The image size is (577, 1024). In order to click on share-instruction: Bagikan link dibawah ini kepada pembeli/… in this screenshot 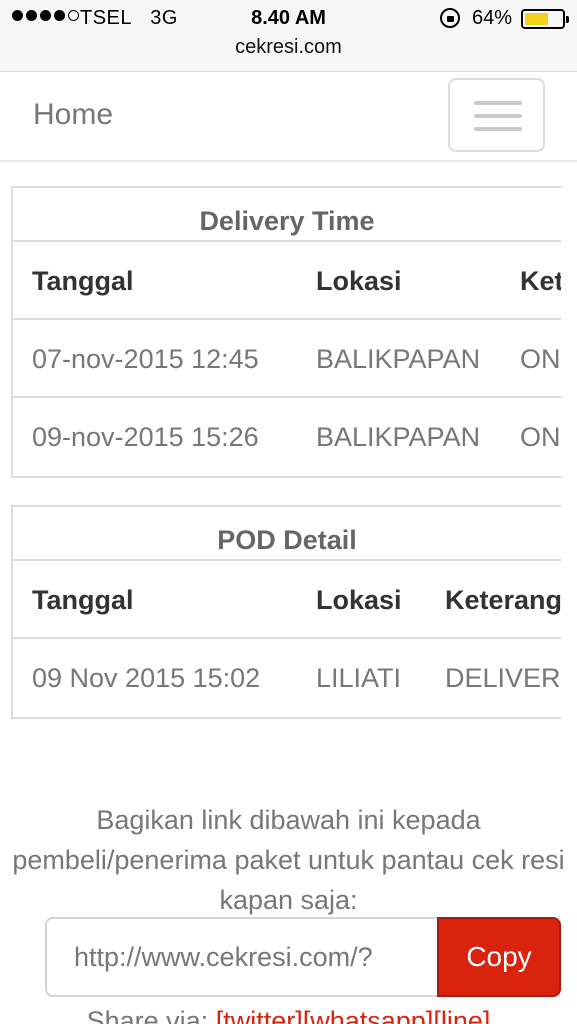, I will do `click(288, 860)`.